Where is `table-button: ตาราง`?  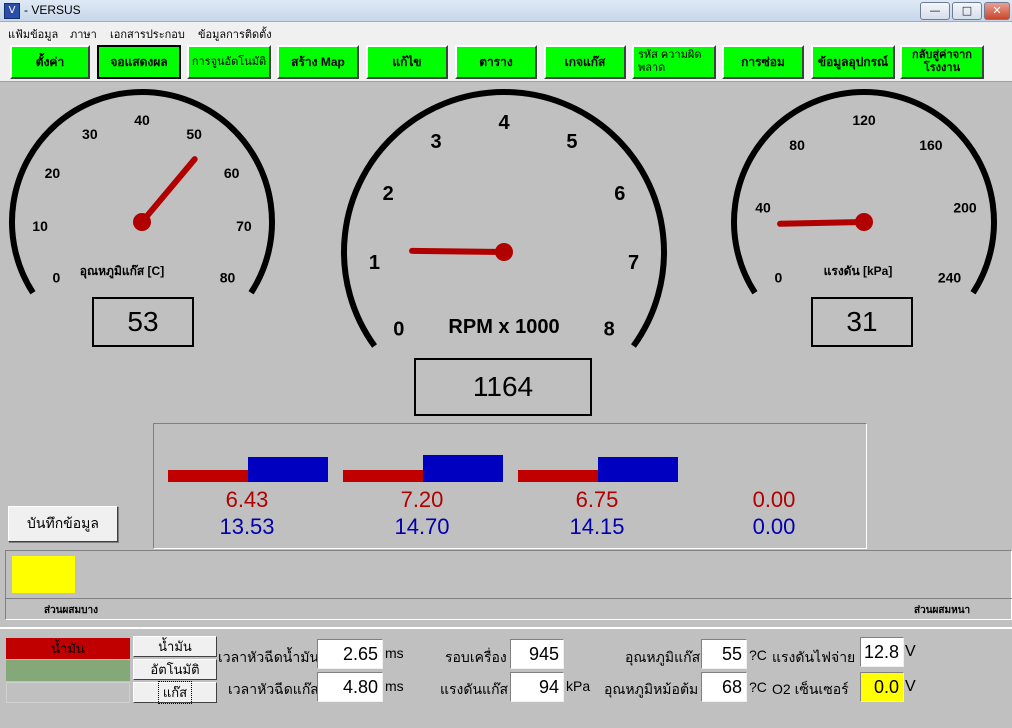 table-button: ตาราง is located at coordinates (496, 62).